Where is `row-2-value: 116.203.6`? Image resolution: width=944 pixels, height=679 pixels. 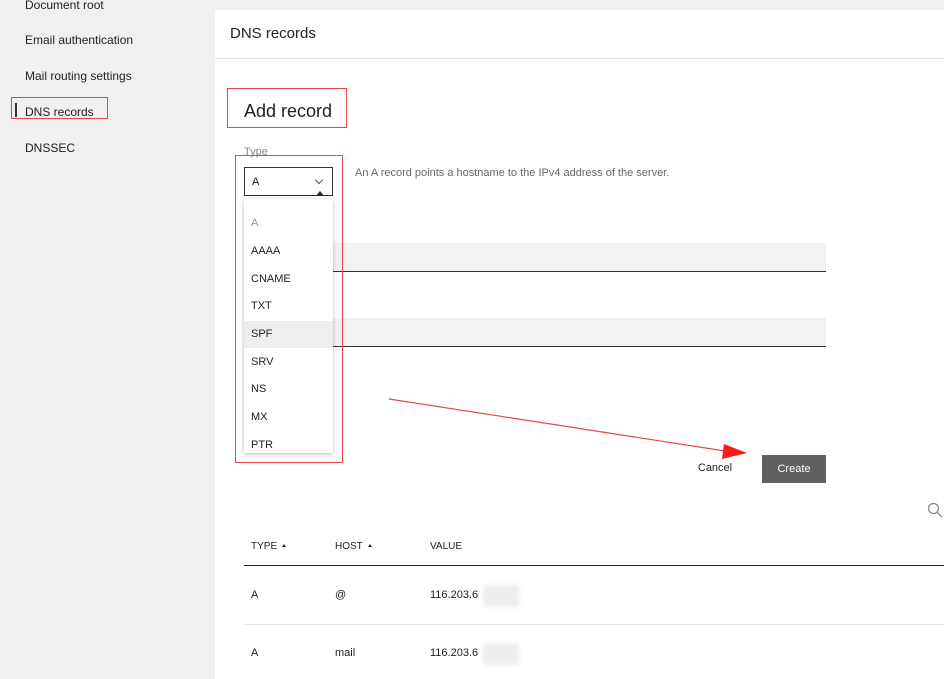 row-2-value: 116.203.6 is located at coordinates (454, 653).